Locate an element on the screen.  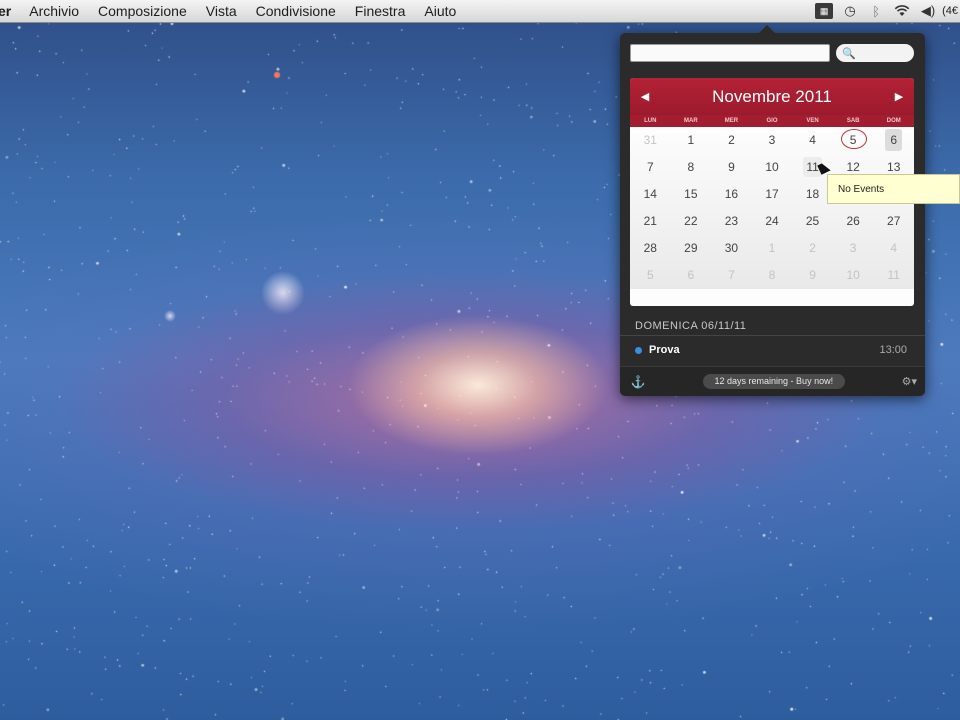
day-number: 18 is located at coordinates (812, 194).